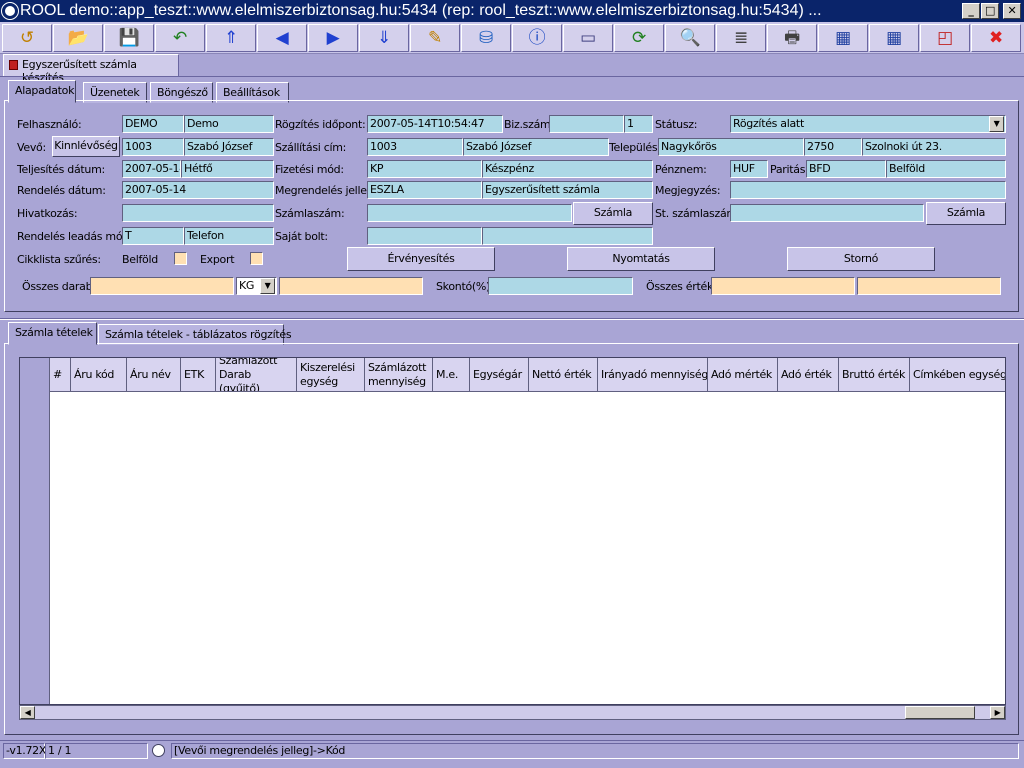 The height and width of the screenshot is (768, 1024). I want to click on nyomtatas-button: Nyomtatás, so click(641, 259).